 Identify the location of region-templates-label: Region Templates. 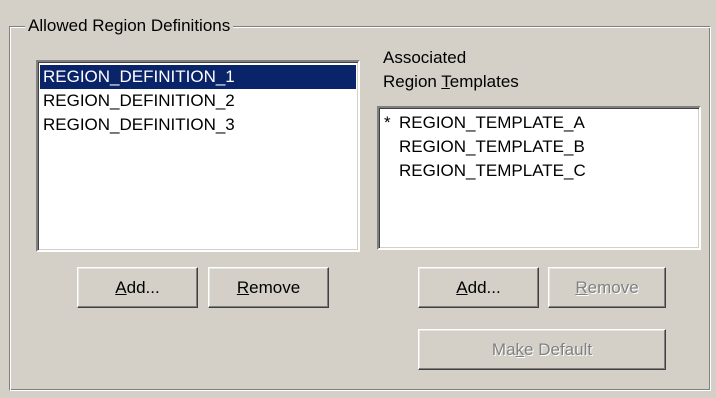
(451, 81).